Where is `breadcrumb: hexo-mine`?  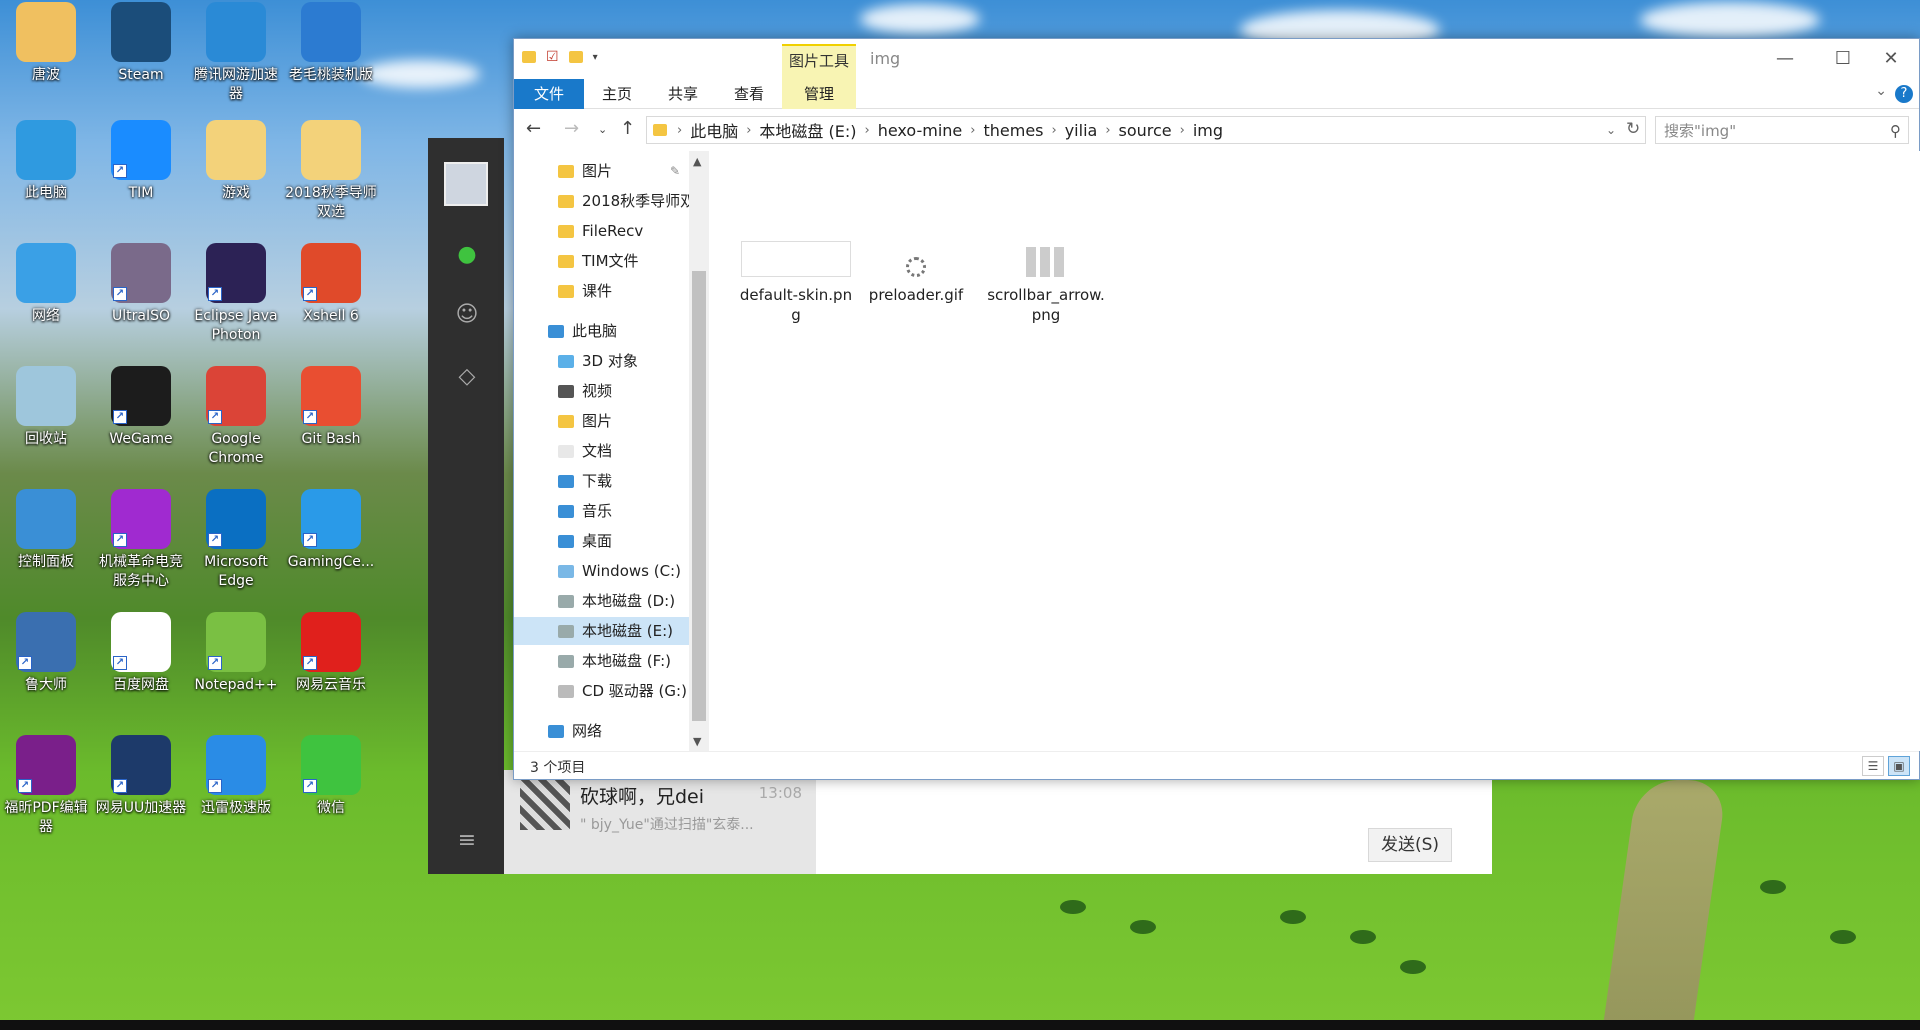 breadcrumb: hexo-mine is located at coordinates (920, 130).